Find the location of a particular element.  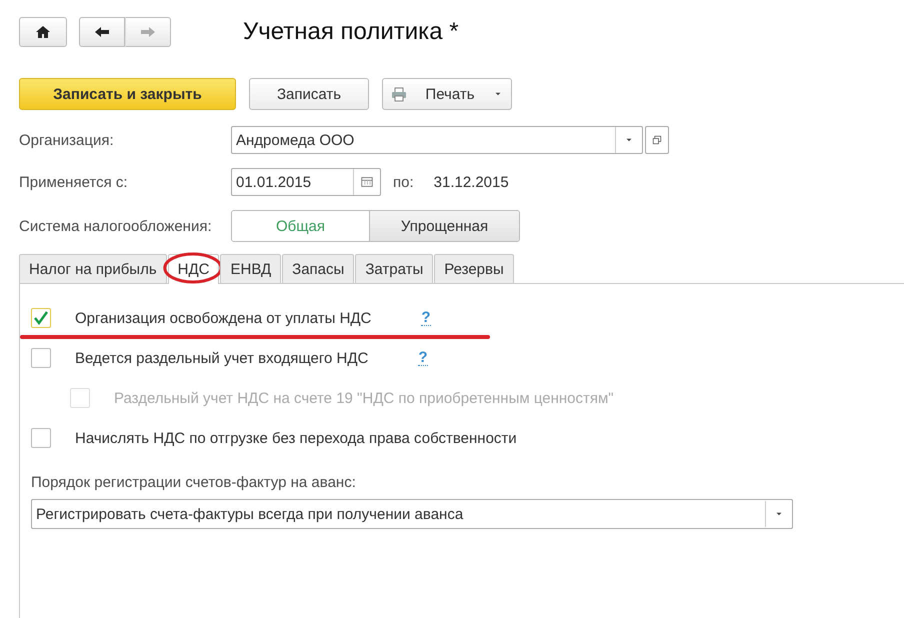

open-button is located at coordinates (657, 140).